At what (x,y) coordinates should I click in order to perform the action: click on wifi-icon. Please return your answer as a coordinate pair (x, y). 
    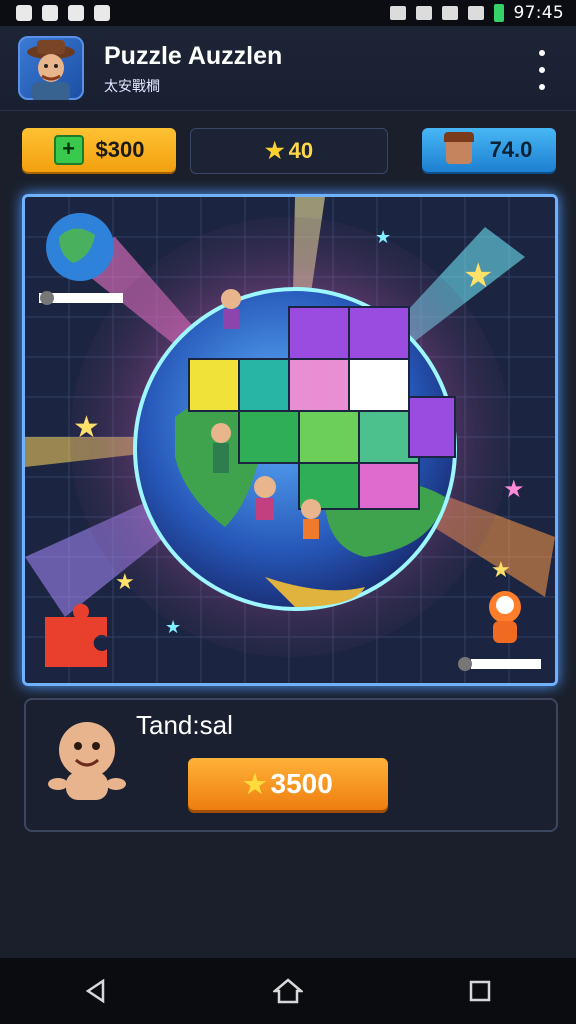
    Looking at the image, I should click on (449, 13).